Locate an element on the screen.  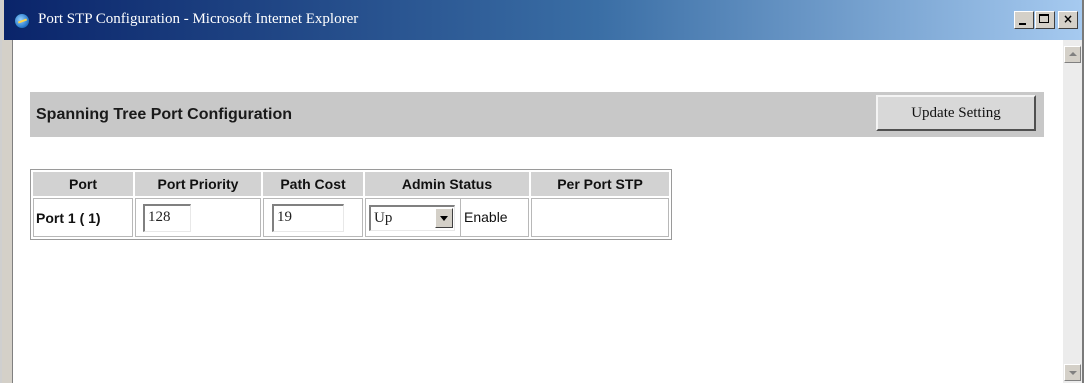
scroll-down-arrow-icon is located at coordinates (1072, 372).